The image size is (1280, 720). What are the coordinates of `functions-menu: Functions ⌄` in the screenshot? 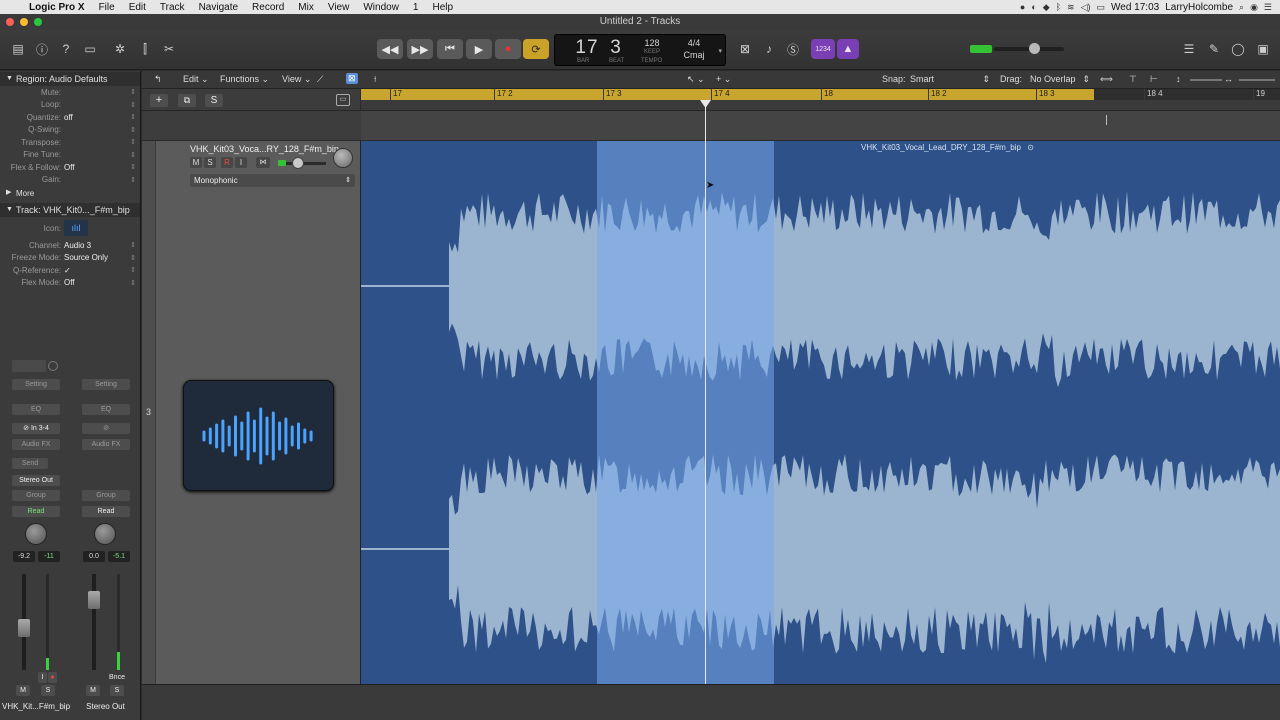 It's located at (244, 79).